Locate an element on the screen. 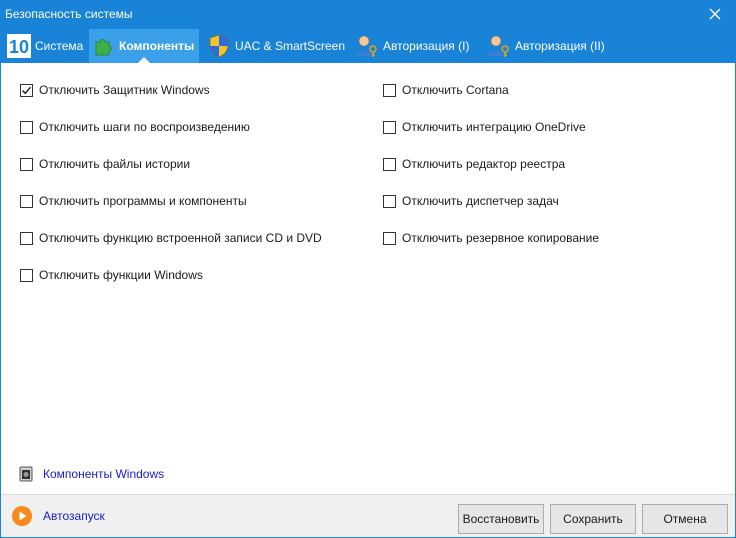 The height and width of the screenshot is (538, 736). option-disable-windows-features: Отключить функции Windows is located at coordinates (111, 275).